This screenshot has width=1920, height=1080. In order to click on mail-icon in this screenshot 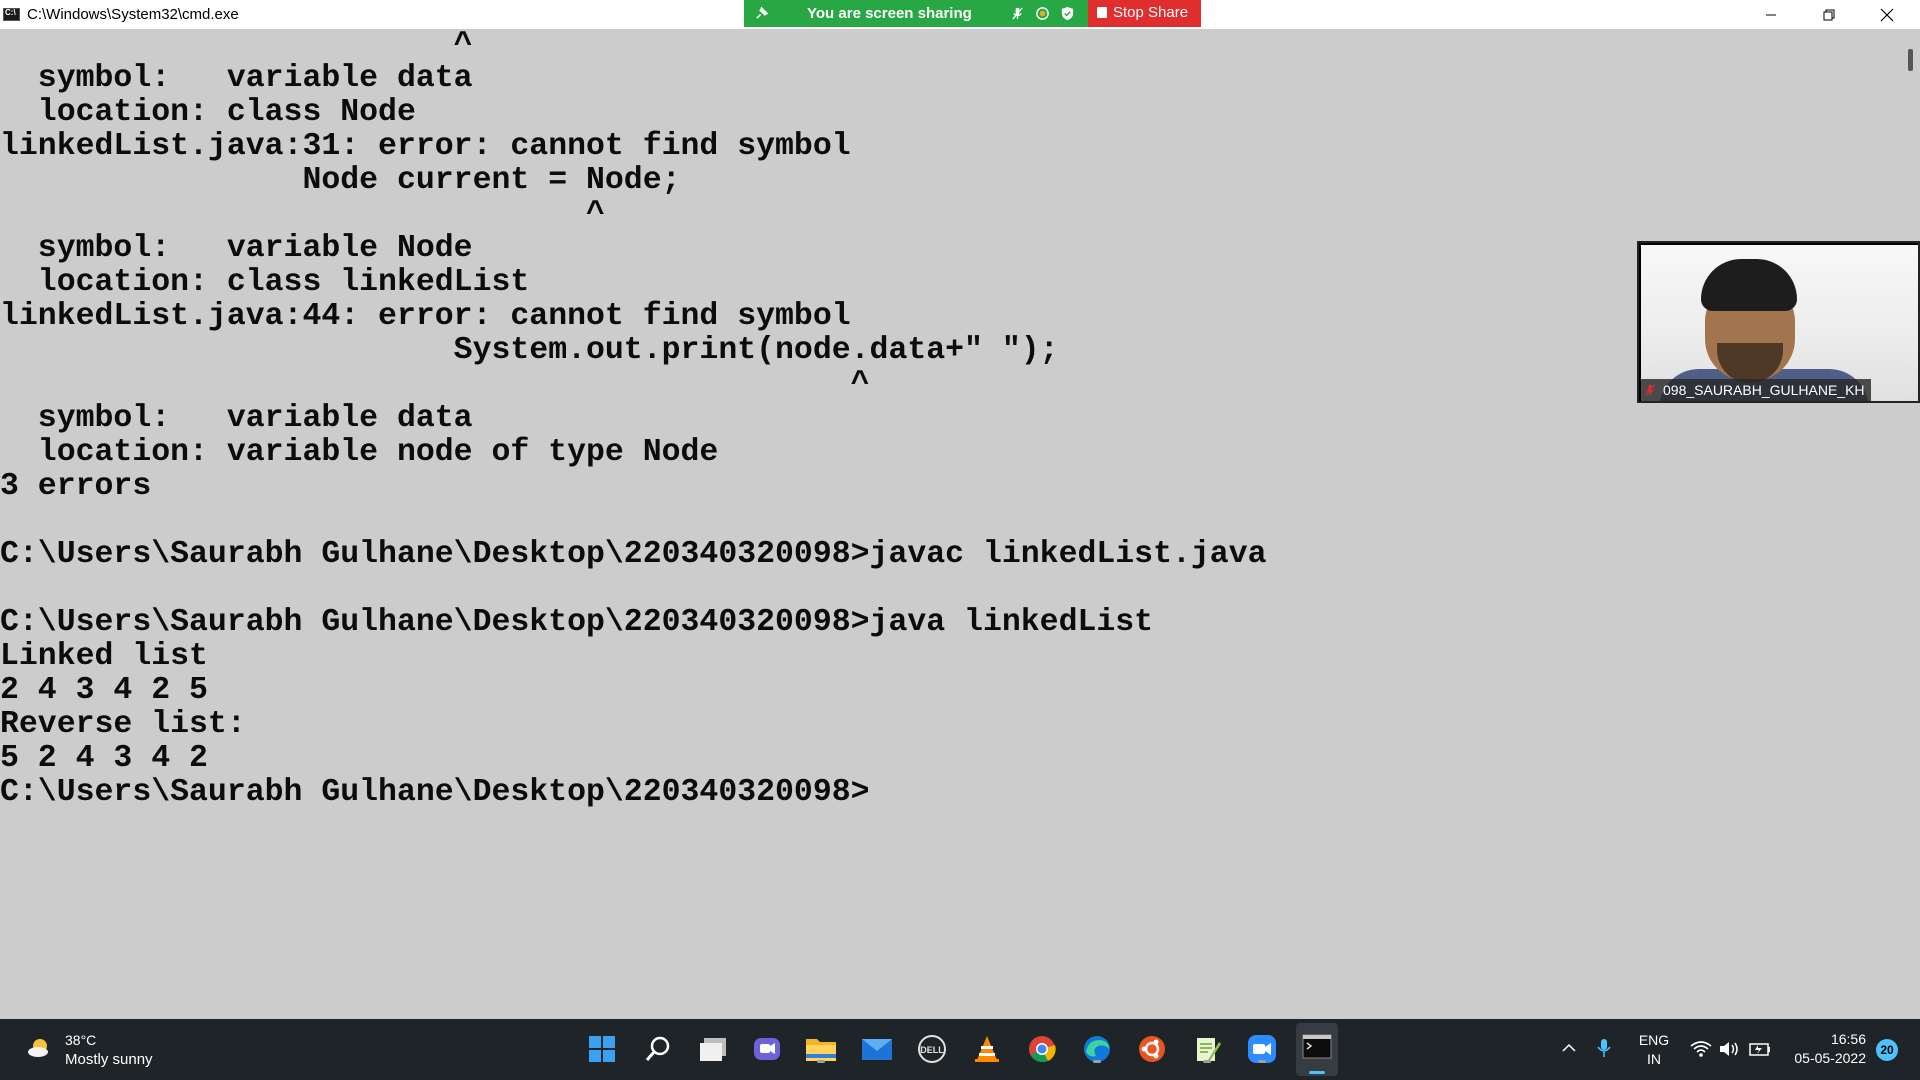, I will do `click(877, 1049)`.